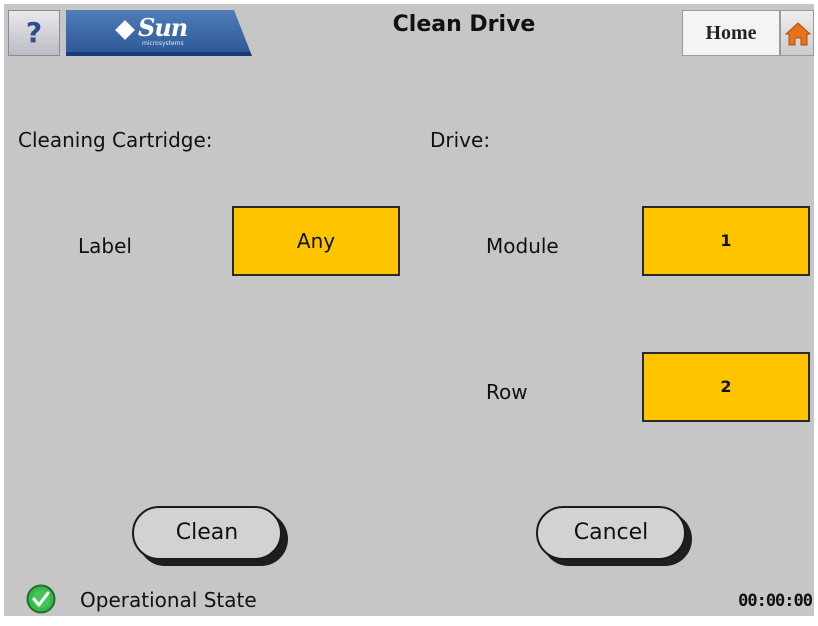  Describe the element at coordinates (105, 246) in the screenshot. I see `label-field-label: Label` at that location.